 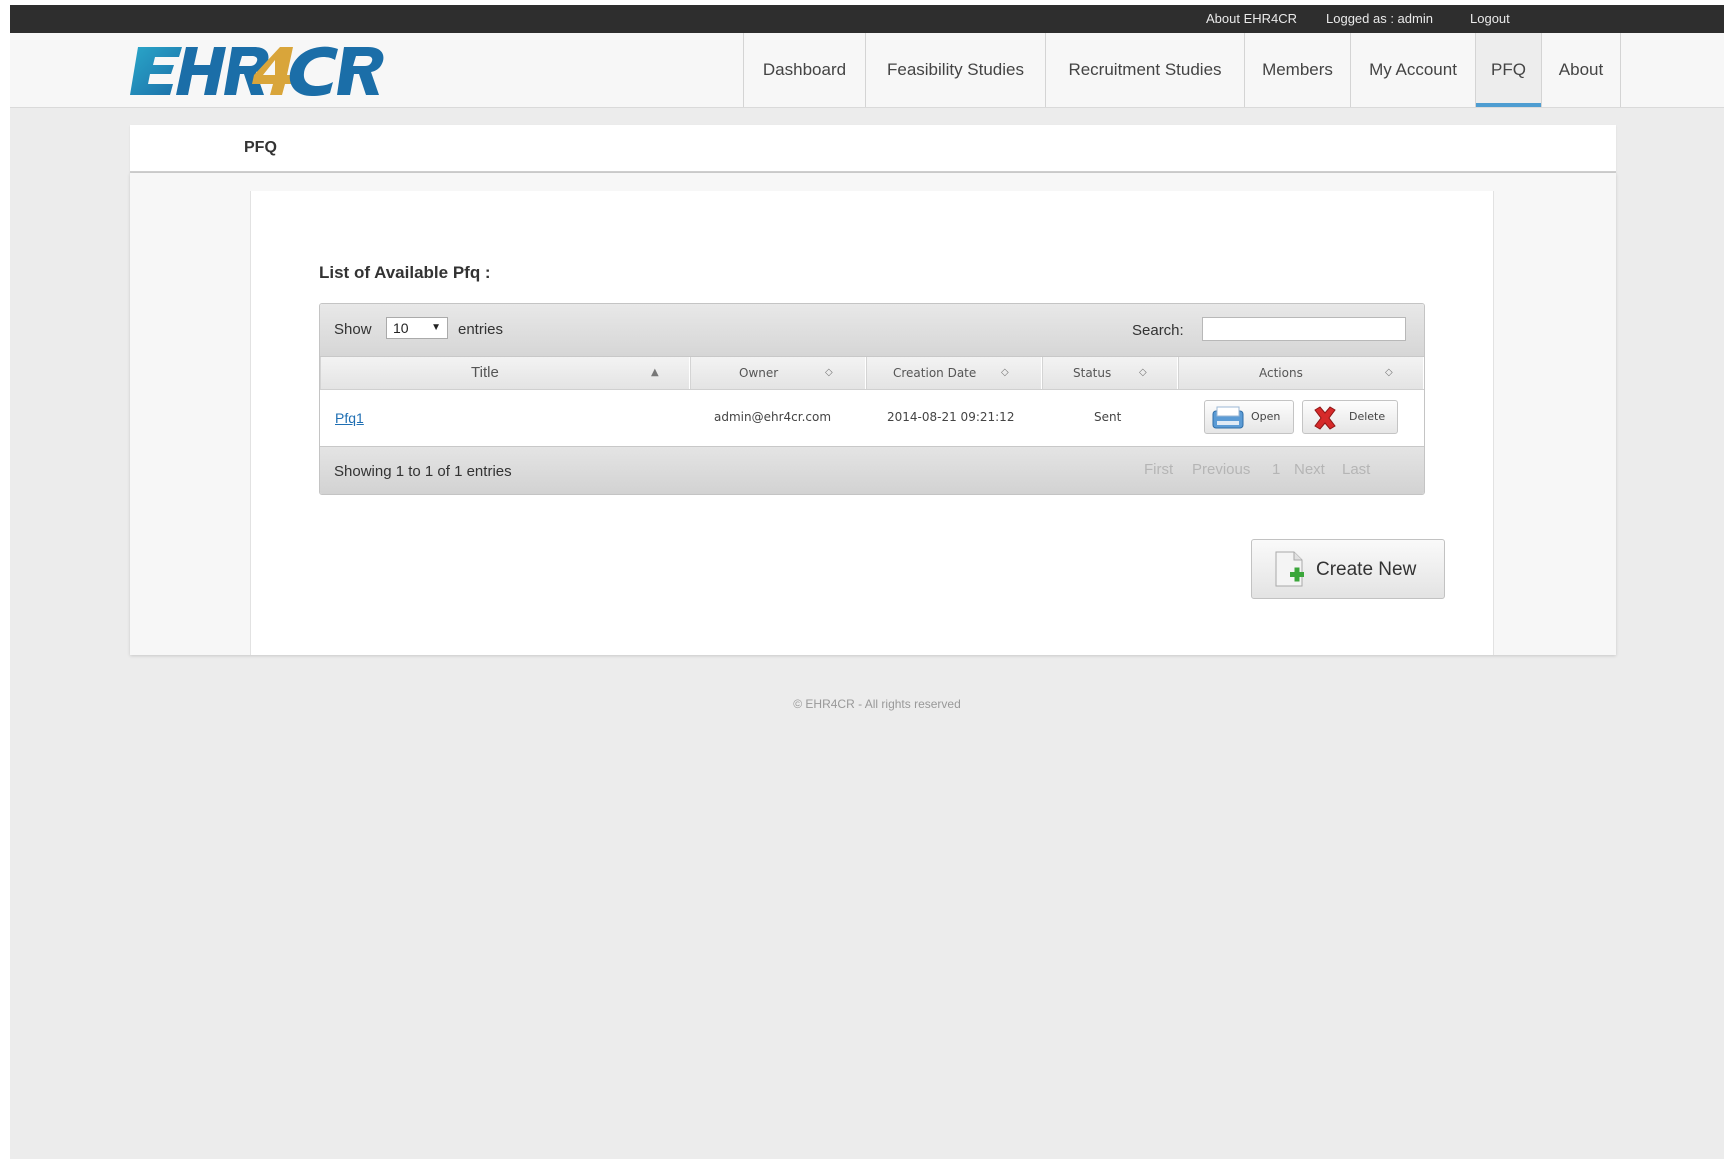 I want to click on column-header-creation-date: Creation Date ◇, so click(x=954, y=373).